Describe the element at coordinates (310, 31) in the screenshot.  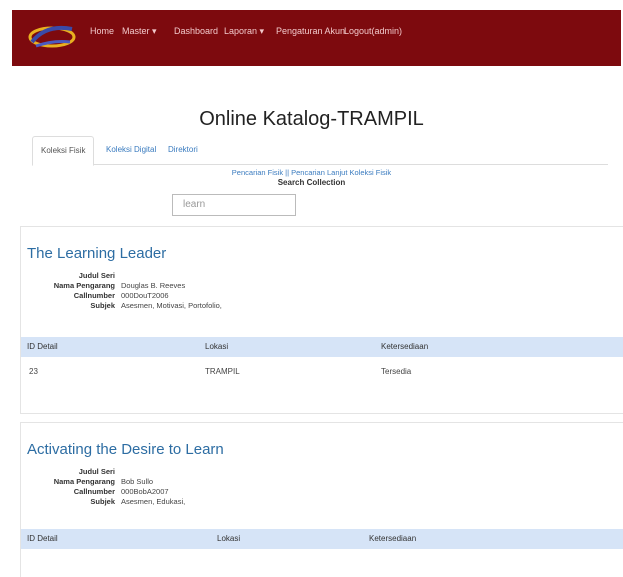
I see `nav-pengaturan-akun-link: Pengaturan Akun` at that location.